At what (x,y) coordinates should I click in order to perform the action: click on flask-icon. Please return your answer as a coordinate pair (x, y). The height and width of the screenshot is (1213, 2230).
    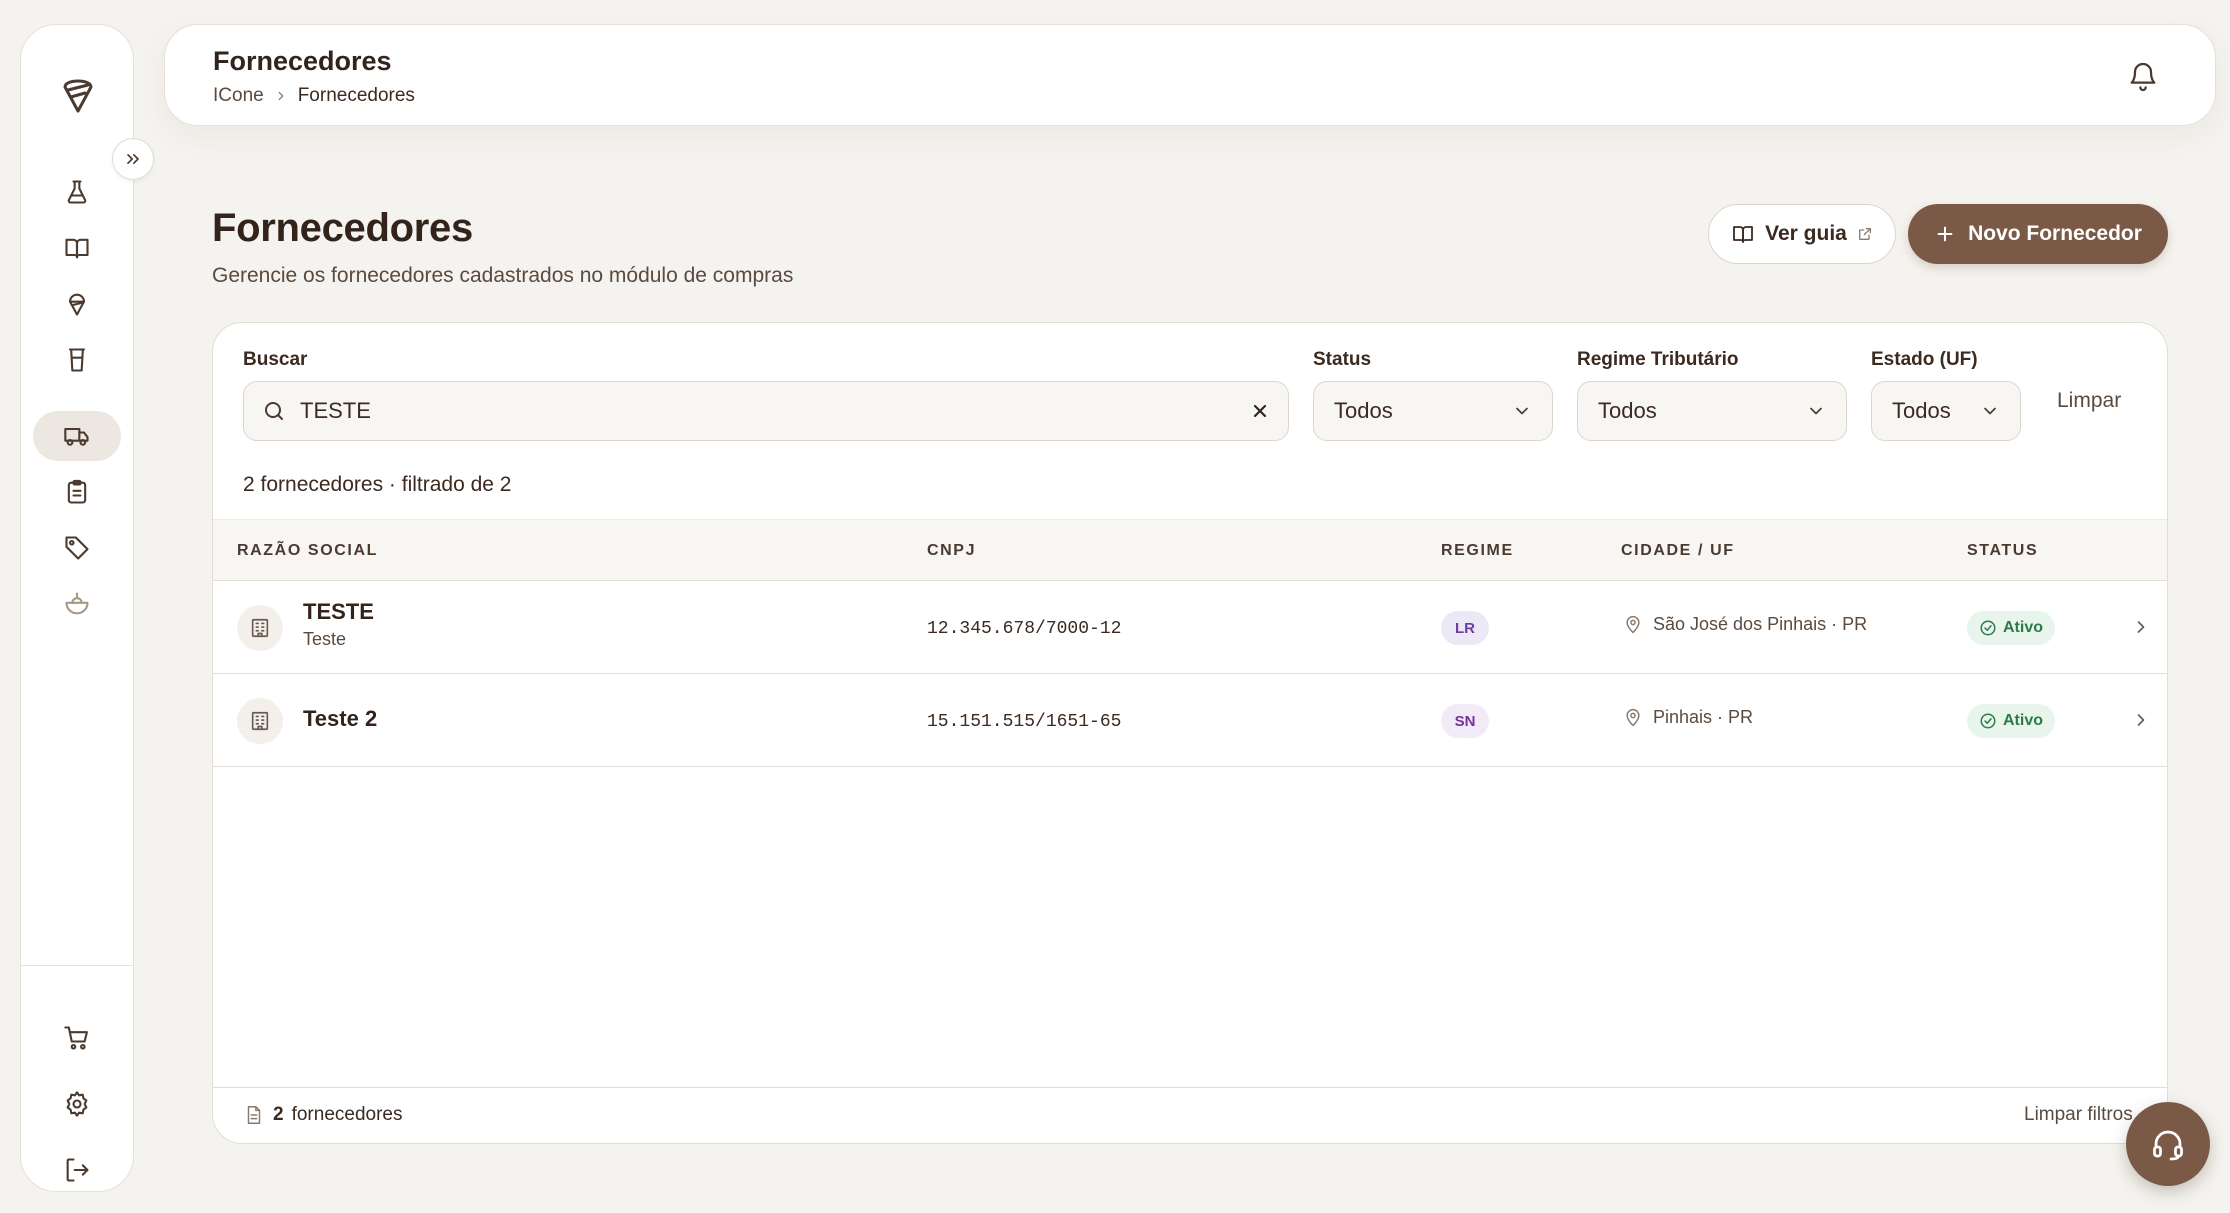
    Looking at the image, I should click on (77, 192).